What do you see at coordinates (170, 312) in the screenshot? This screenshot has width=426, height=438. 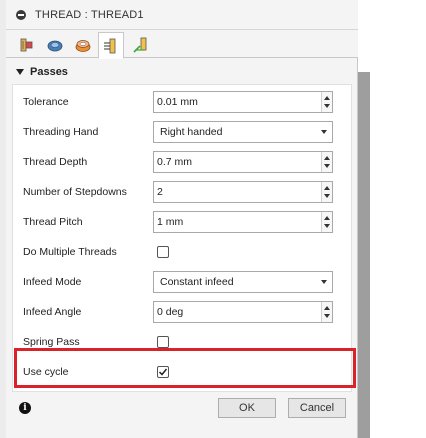 I see `infeed-angle-value: 0 deg` at bounding box center [170, 312].